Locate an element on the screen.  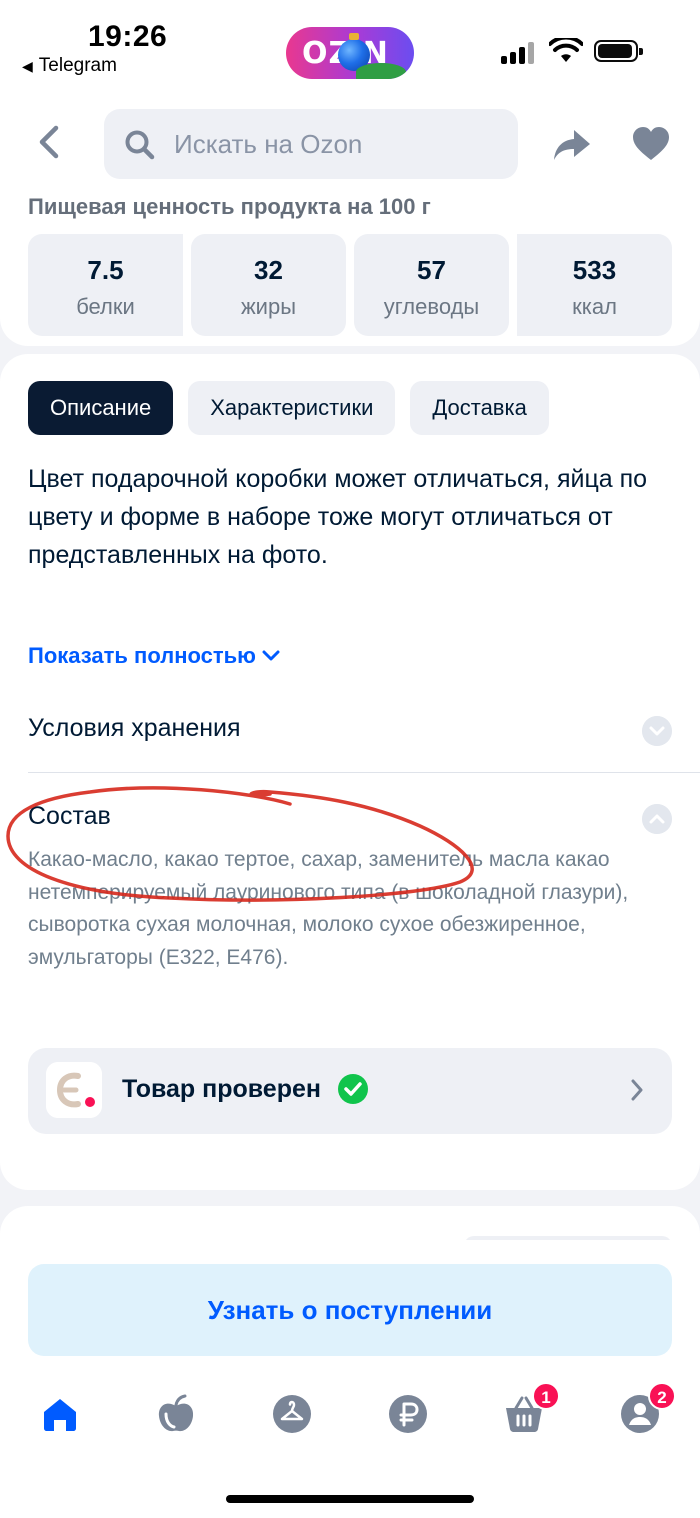
show-more-link: Показать полностью is located at coordinates (154, 656).